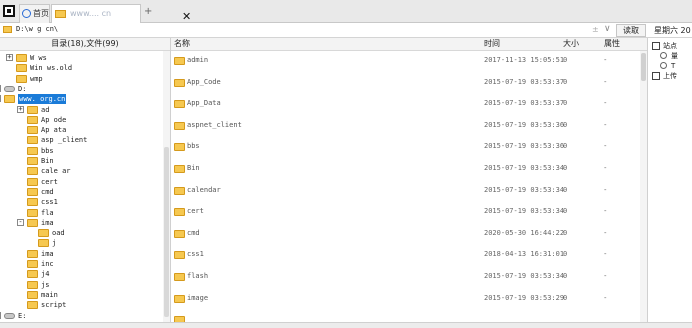  Describe the element at coordinates (81, 110) in the screenshot. I see `tree-node: + ad` at that location.